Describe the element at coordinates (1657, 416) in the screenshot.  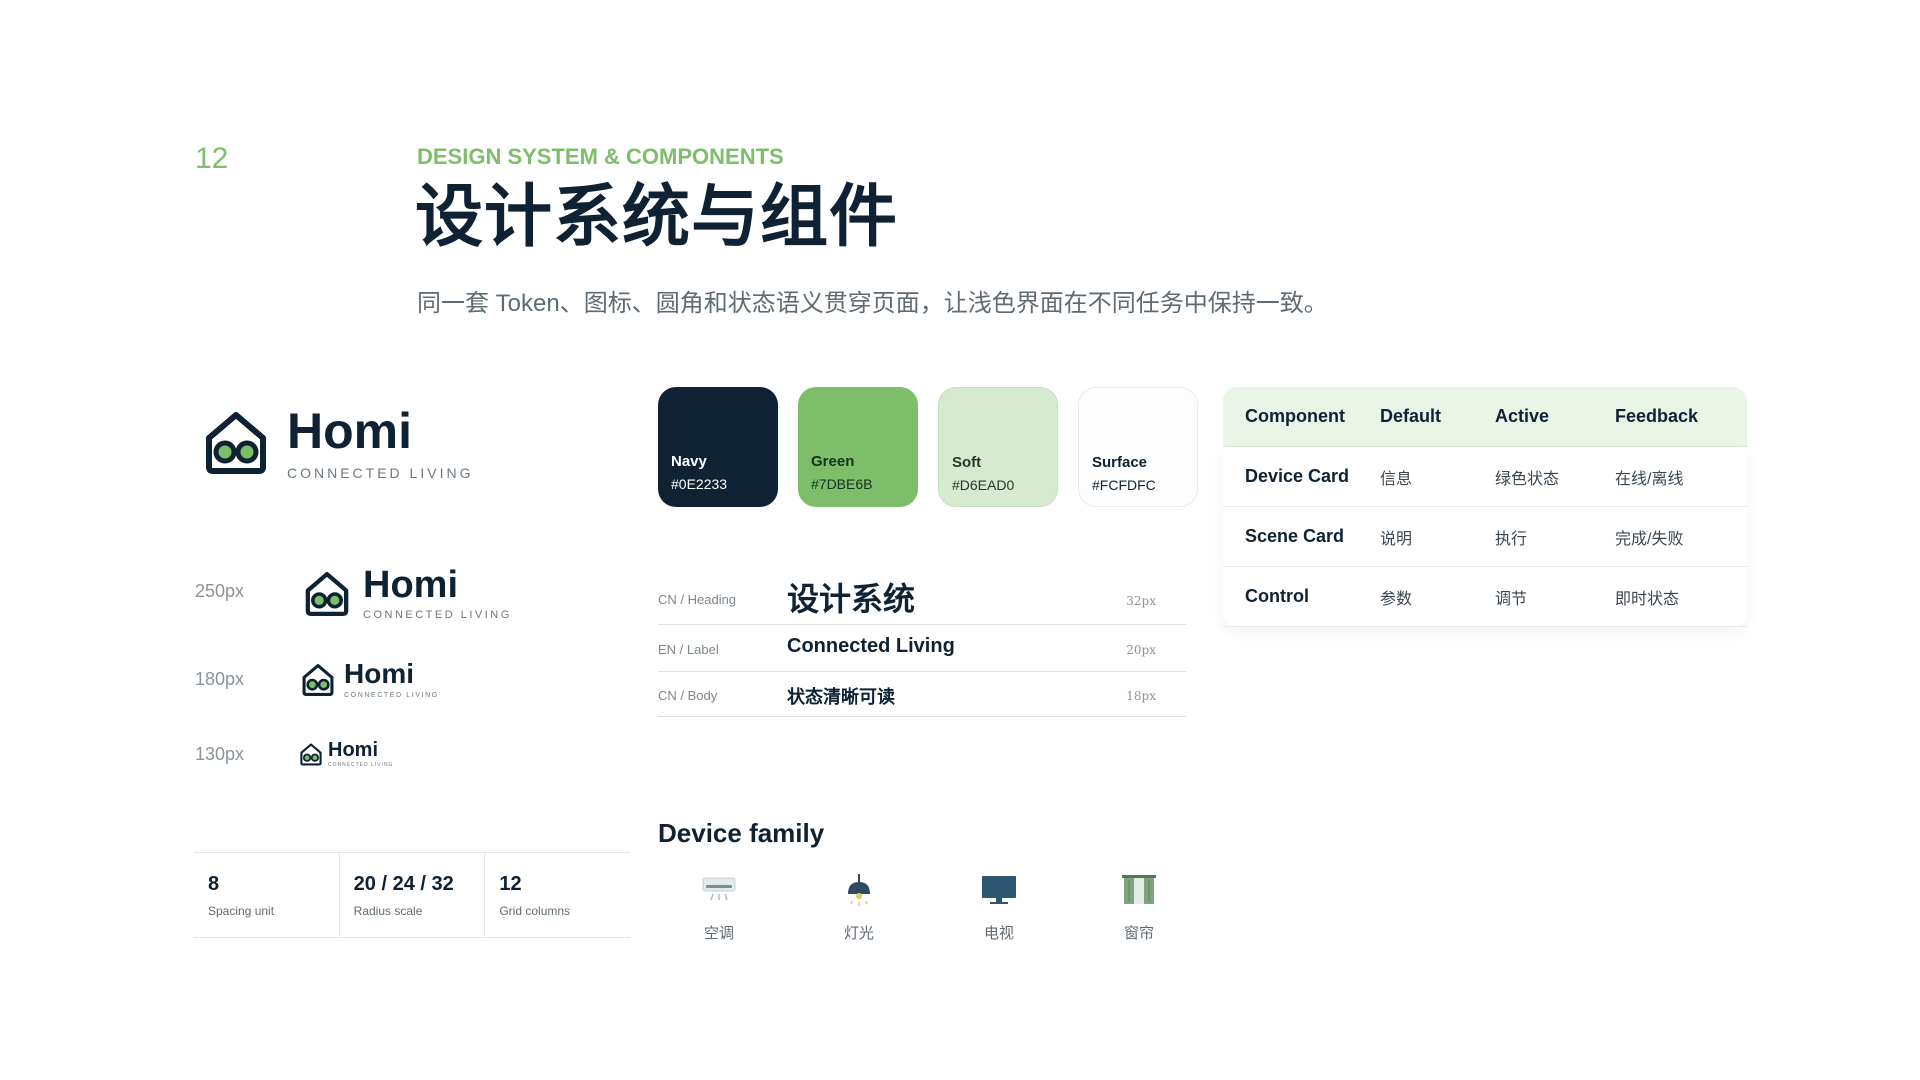
I see `header-cell: Feedback` at that location.